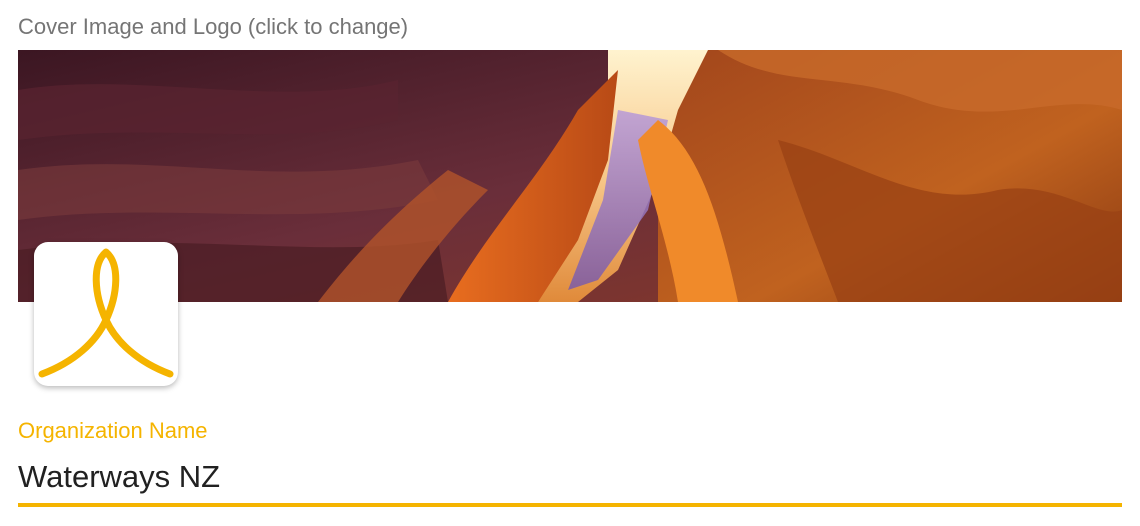  Describe the element at coordinates (213, 26) in the screenshot. I see `cover-section-label: Cover Image and Logo (click to change)` at that location.